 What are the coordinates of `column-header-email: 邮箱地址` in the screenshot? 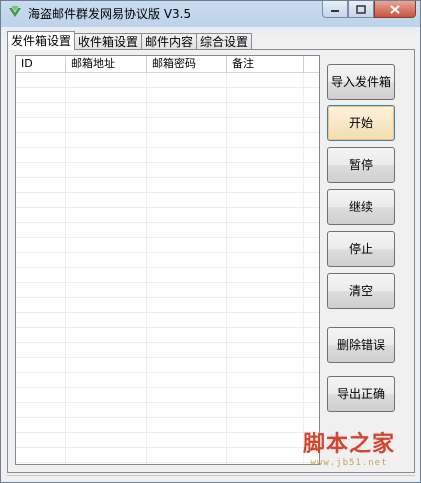 It's located at (106, 64).